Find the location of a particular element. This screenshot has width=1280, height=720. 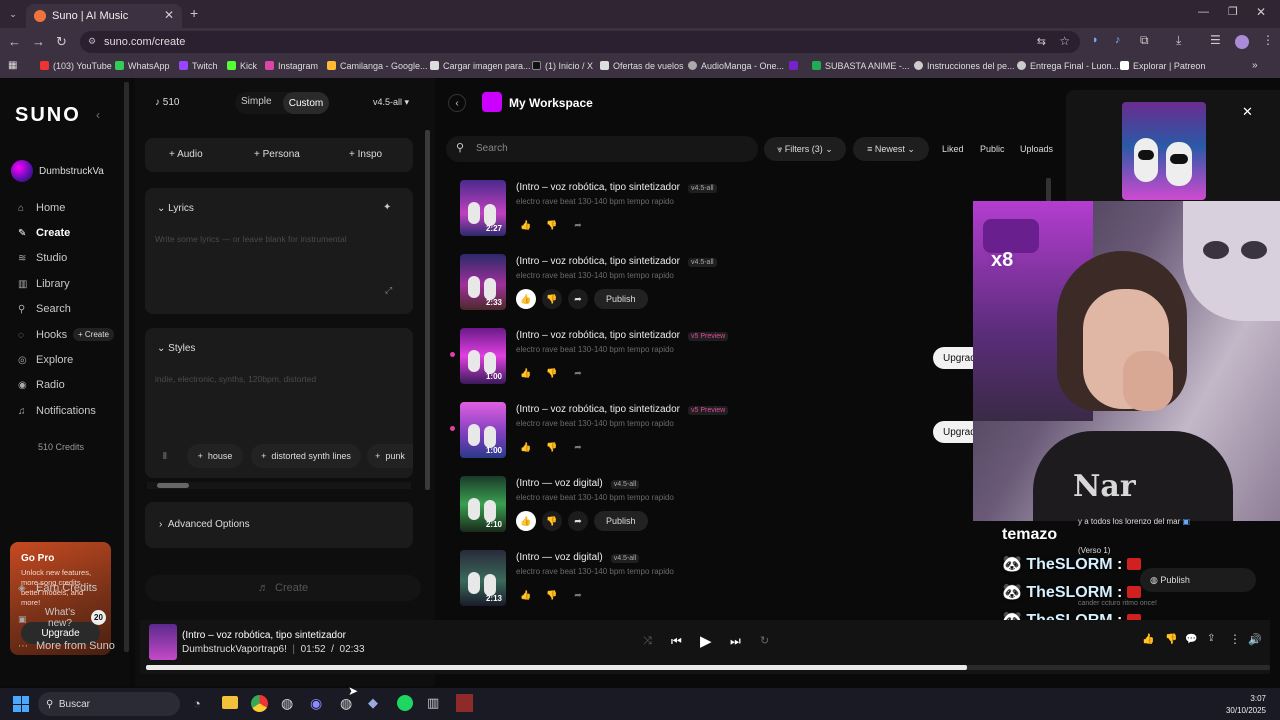

collapse-sidebar-icon: ‹ is located at coordinates (98, 115).